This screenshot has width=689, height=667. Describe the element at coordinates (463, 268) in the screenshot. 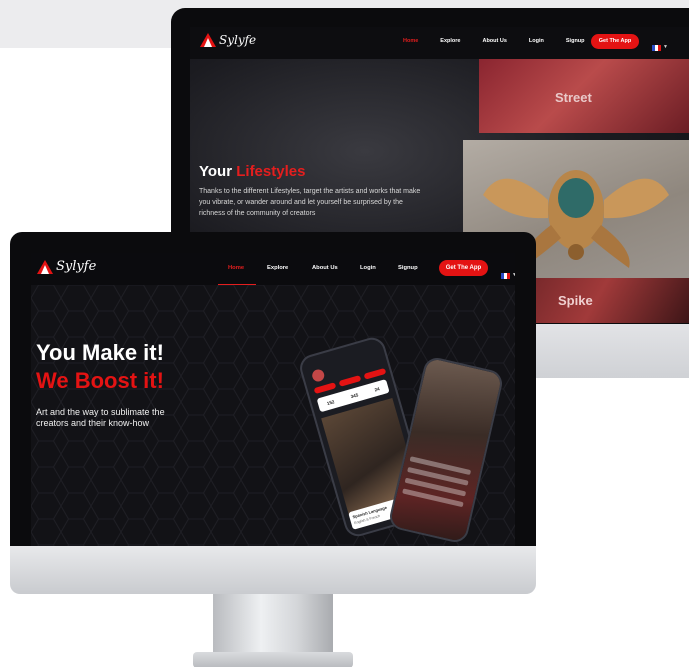

I see `front-get-app-button: Get The App` at that location.